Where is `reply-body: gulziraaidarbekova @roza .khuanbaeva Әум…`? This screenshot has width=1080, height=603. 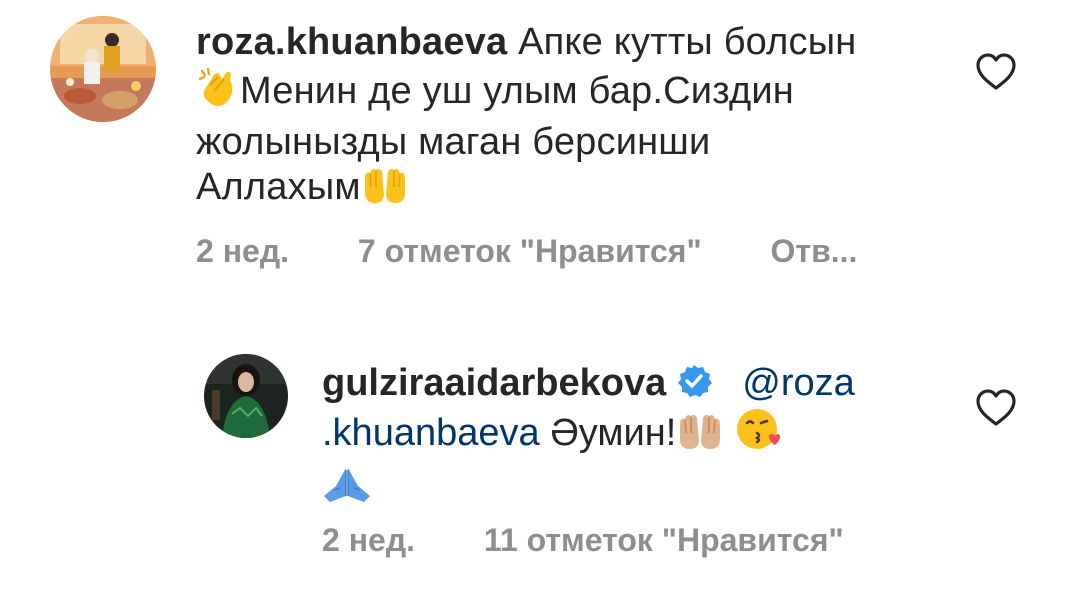 reply-body: gulziraaidarbekova @roza .khuanbaeva Әум… is located at coordinates (632, 438).